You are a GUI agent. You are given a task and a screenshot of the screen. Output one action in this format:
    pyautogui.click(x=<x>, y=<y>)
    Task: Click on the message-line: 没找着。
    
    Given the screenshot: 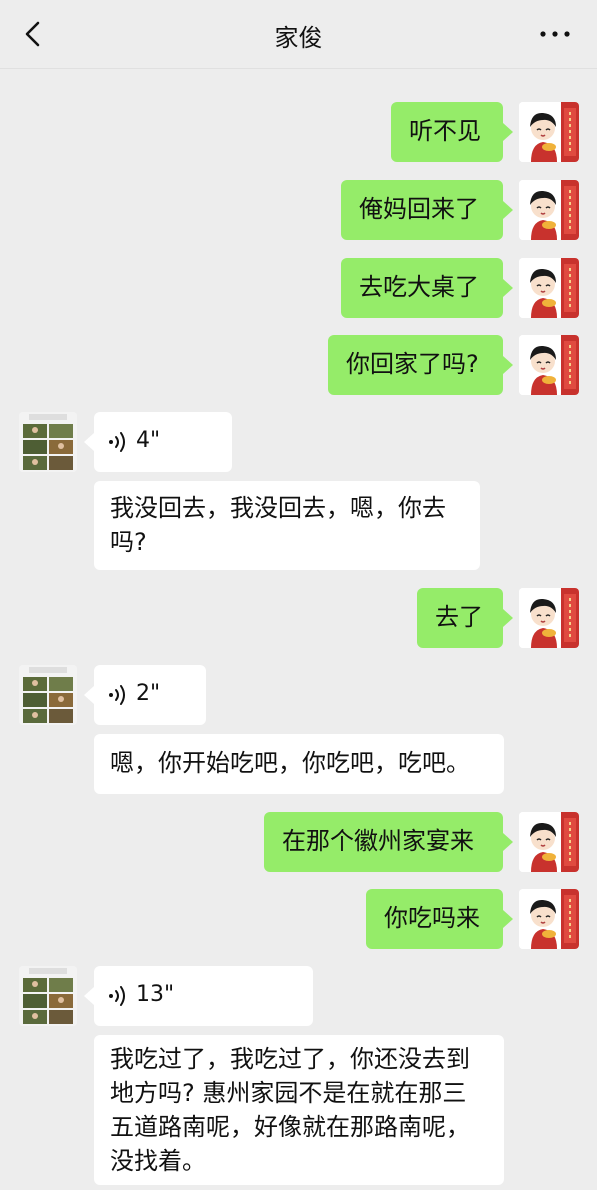 What is the action you would take?
    pyautogui.click(x=158, y=1161)
    